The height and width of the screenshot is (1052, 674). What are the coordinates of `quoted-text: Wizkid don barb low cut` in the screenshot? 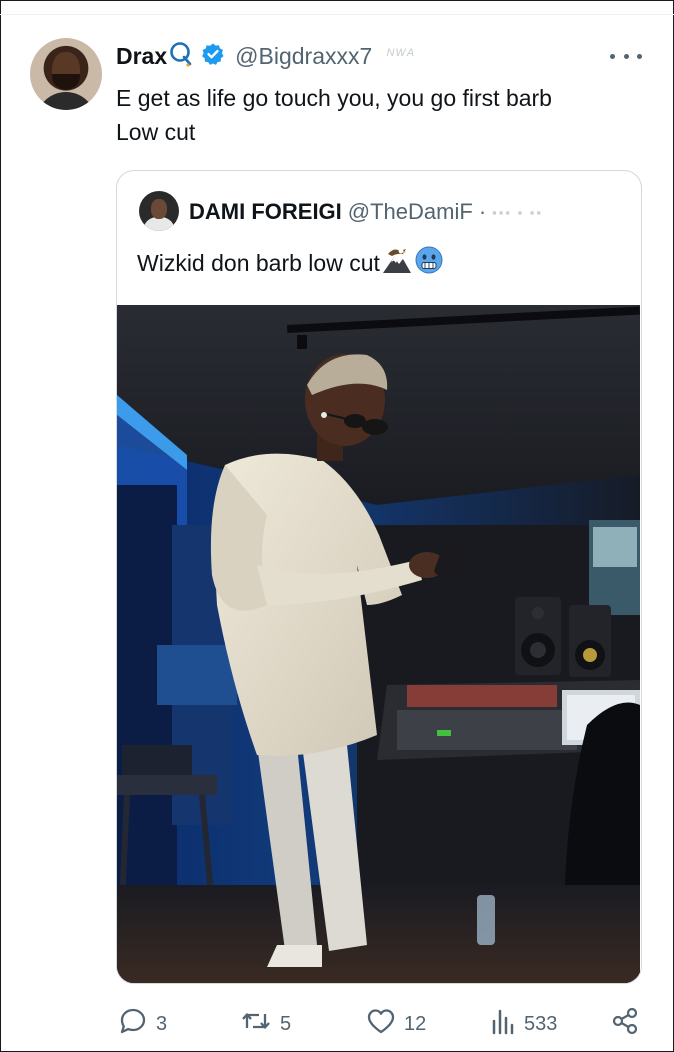 It's located at (258, 262).